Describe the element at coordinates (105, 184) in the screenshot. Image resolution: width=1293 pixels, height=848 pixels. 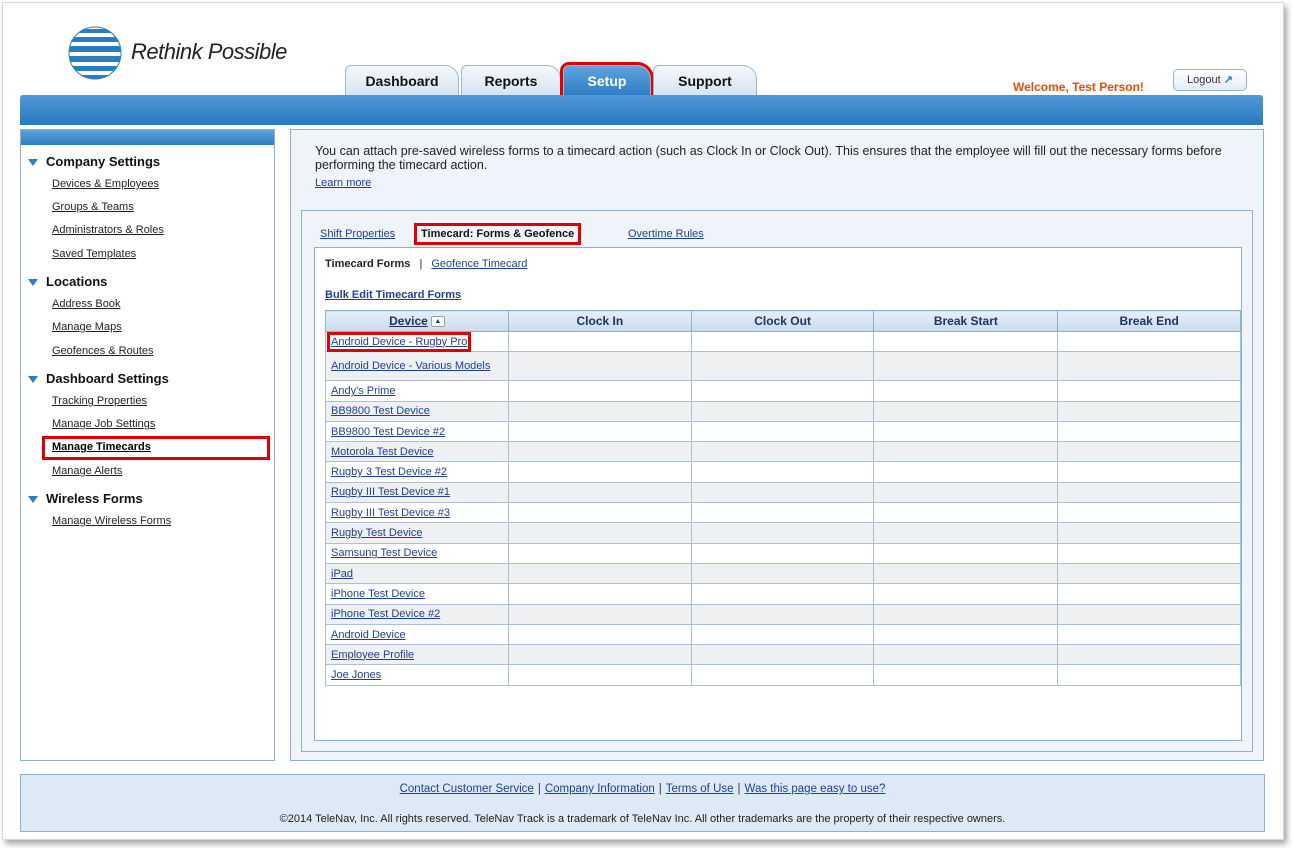
I see `sidebar-item-devices-employees: Devices & Employees` at that location.